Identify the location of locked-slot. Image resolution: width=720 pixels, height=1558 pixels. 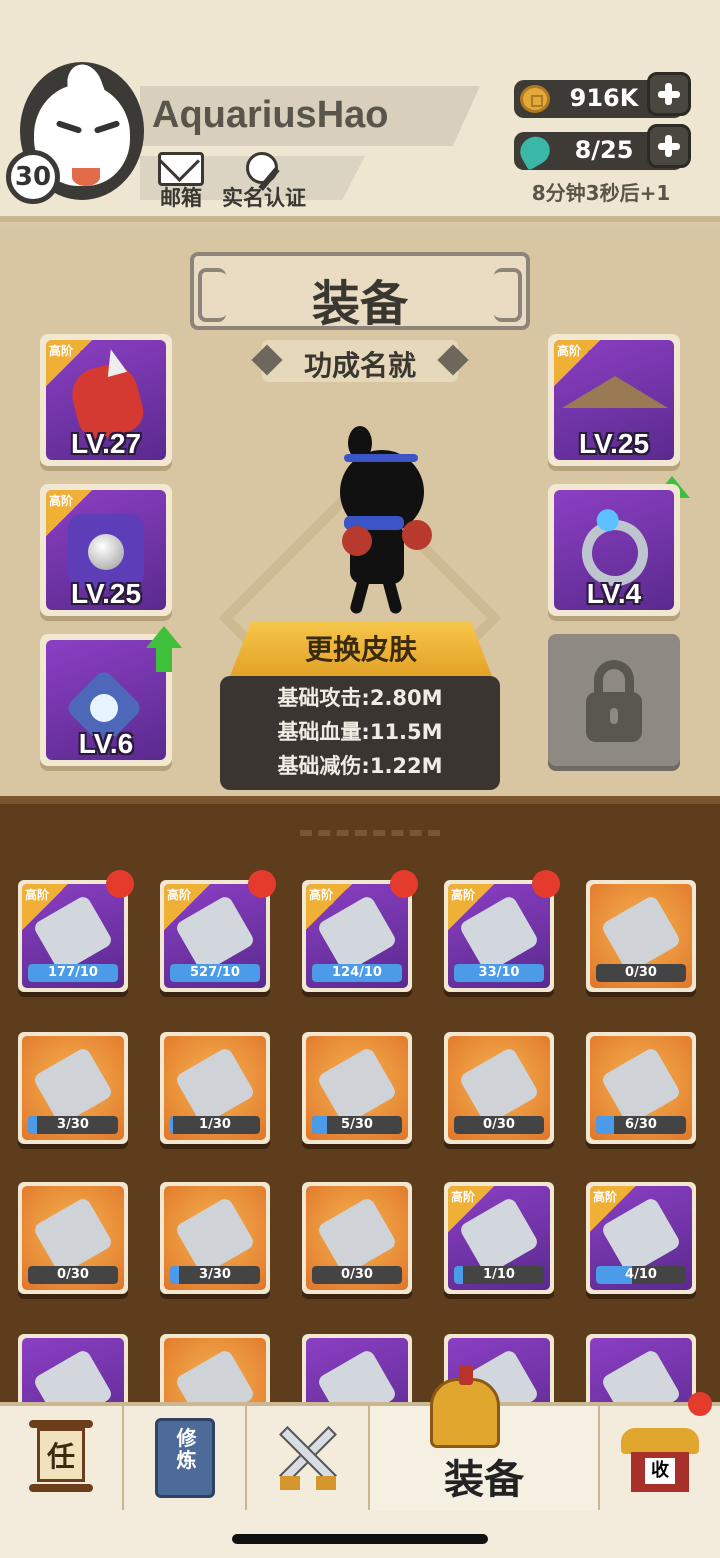
(614, 700).